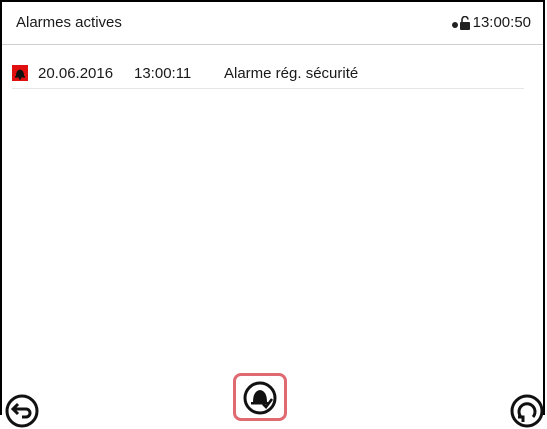 This screenshot has width=547, height=429. What do you see at coordinates (69, 22) in the screenshot?
I see `page-title: Alarmes actives` at bounding box center [69, 22].